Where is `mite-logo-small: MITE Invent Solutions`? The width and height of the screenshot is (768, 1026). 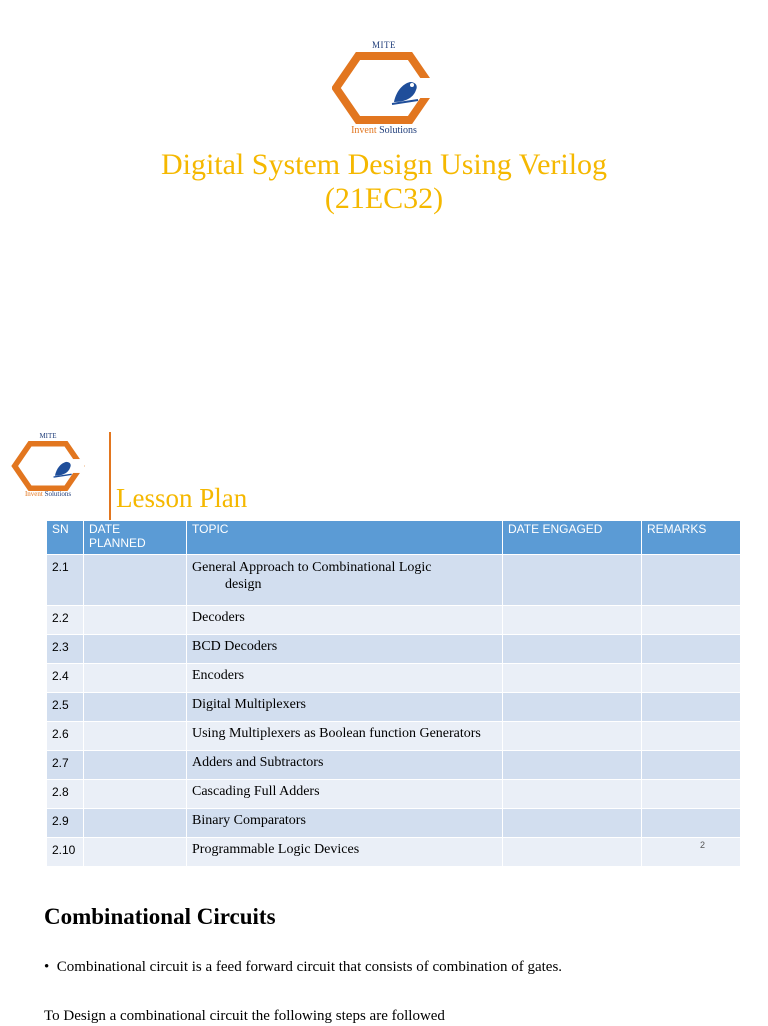
mite-logo-small: MITE Invent Solutions is located at coordinates (48, 467).